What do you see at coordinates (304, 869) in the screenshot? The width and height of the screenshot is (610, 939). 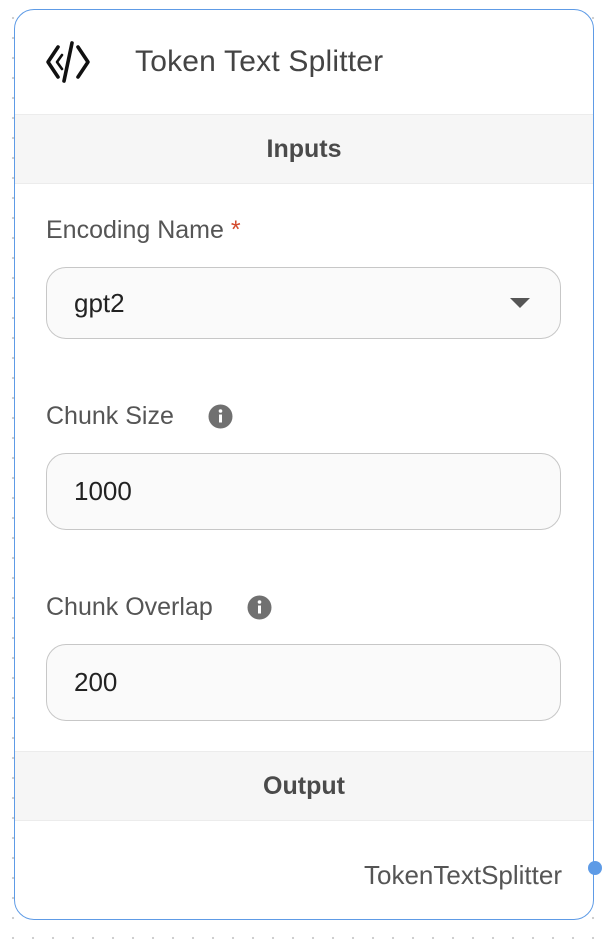 I see `output-row: TokenTextSplitter` at bounding box center [304, 869].